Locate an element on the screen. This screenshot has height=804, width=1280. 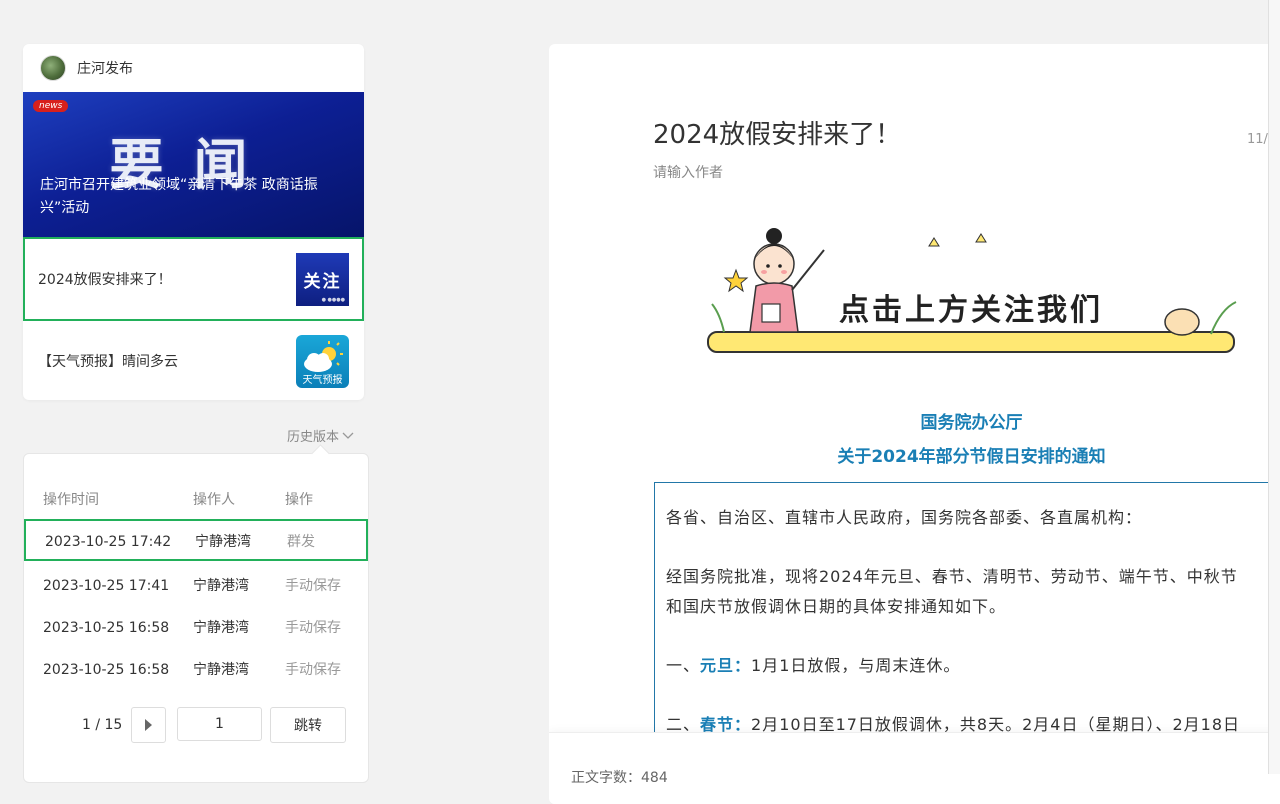
history-pager: 1 / 15 跳转 is located at coordinates (196, 725).